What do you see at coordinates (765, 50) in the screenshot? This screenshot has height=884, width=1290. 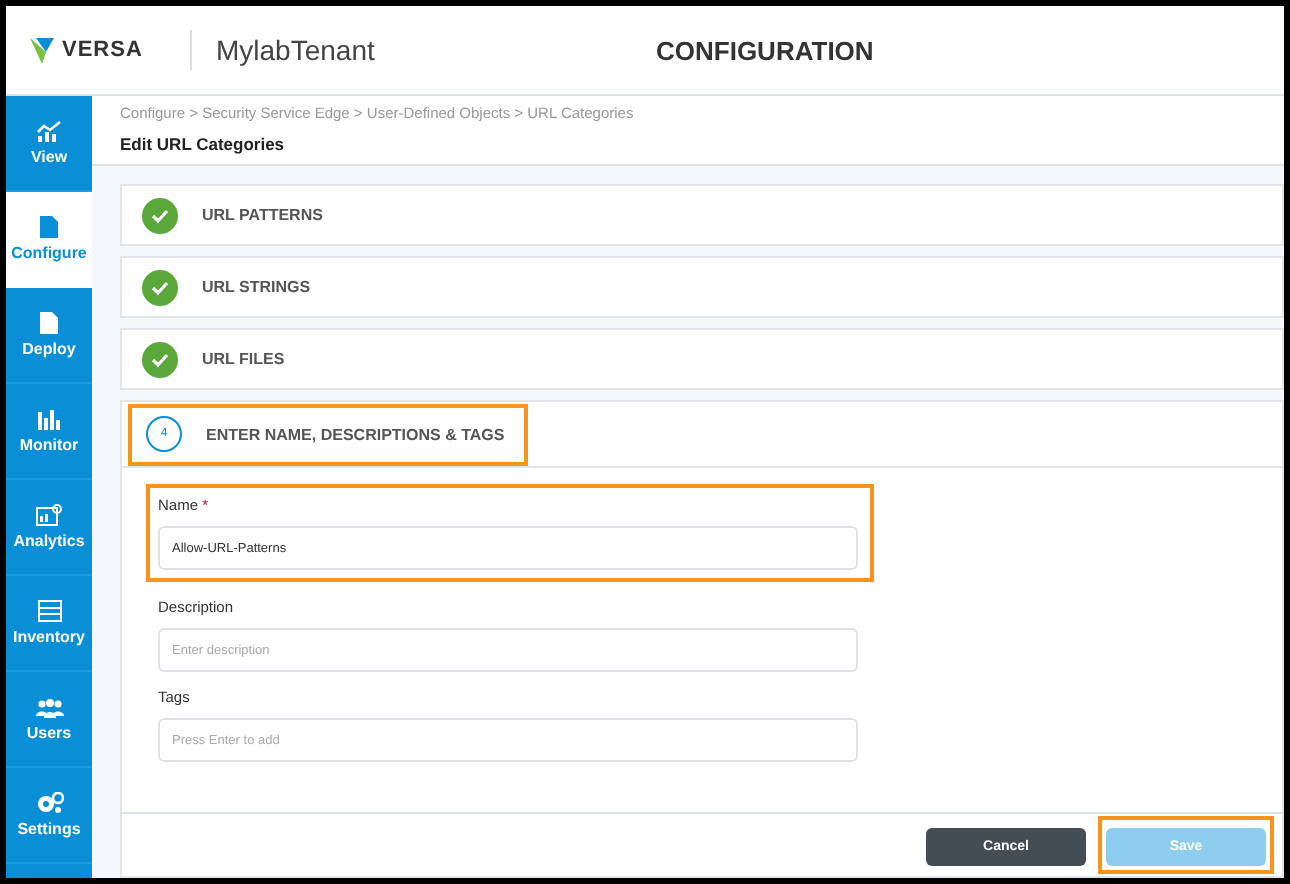 I see `page-header-title: CONFIGURATION` at bounding box center [765, 50].